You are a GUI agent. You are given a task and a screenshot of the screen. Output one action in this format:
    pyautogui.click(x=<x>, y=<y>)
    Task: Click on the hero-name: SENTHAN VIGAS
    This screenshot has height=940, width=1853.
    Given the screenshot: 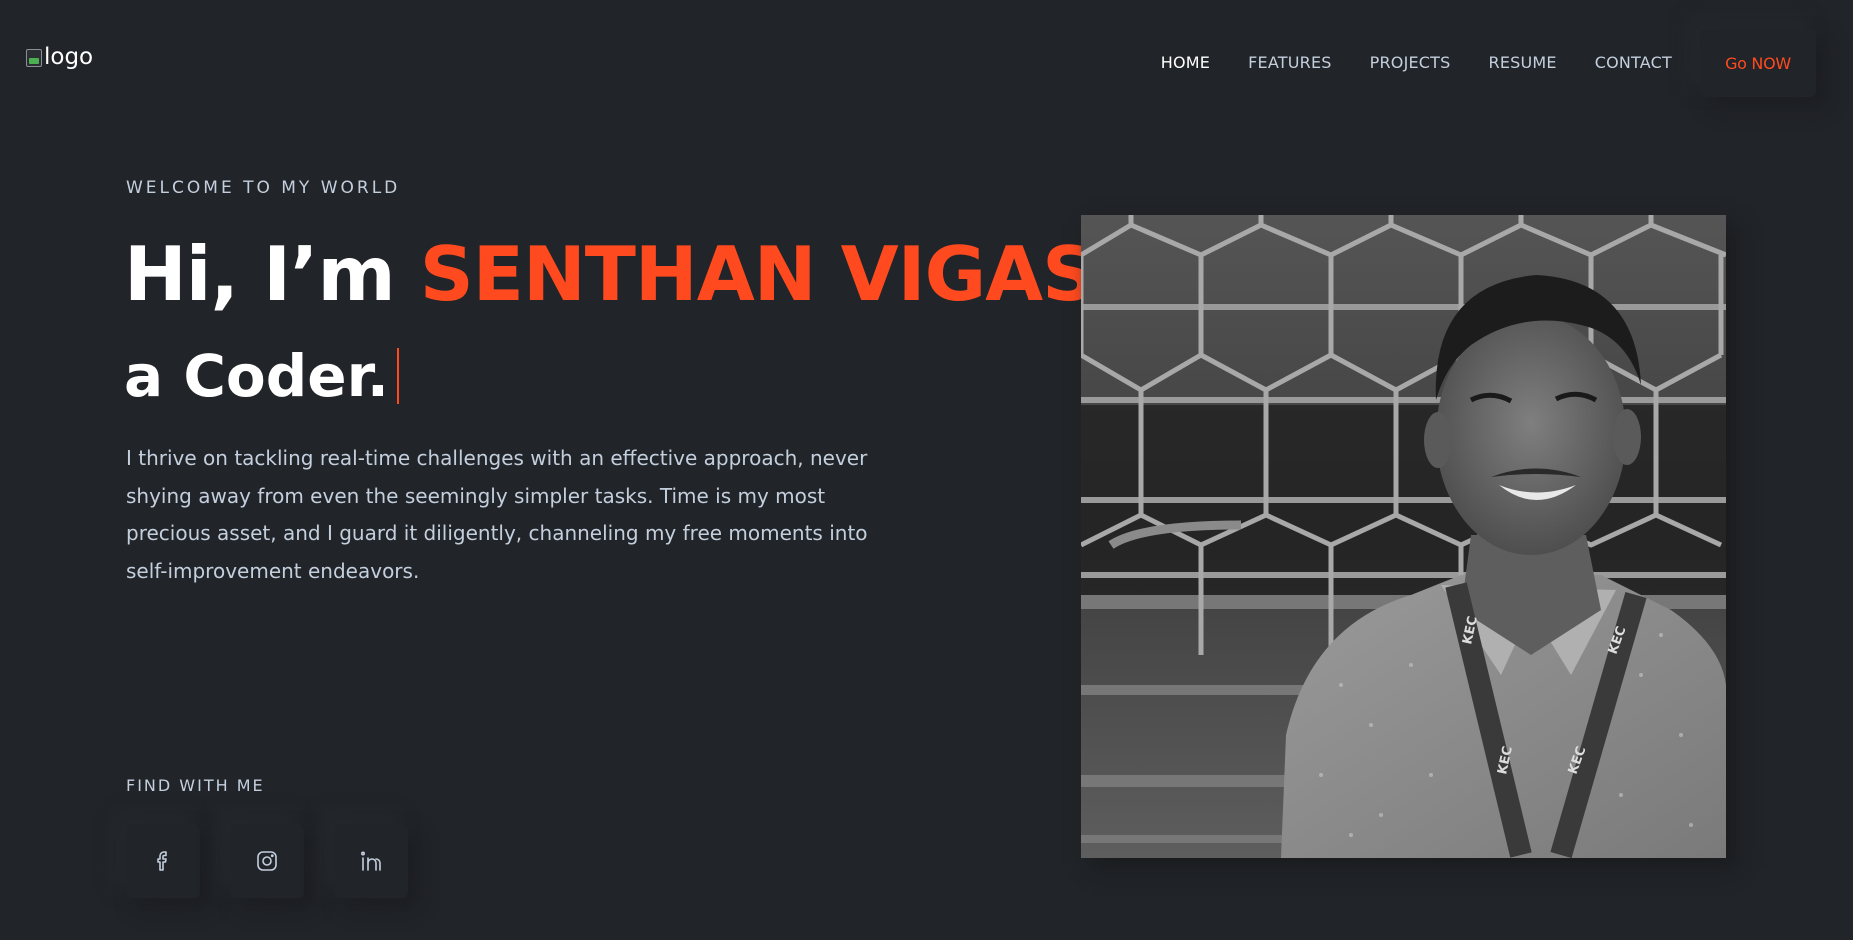 What is the action you would take?
    pyautogui.click(x=757, y=274)
    